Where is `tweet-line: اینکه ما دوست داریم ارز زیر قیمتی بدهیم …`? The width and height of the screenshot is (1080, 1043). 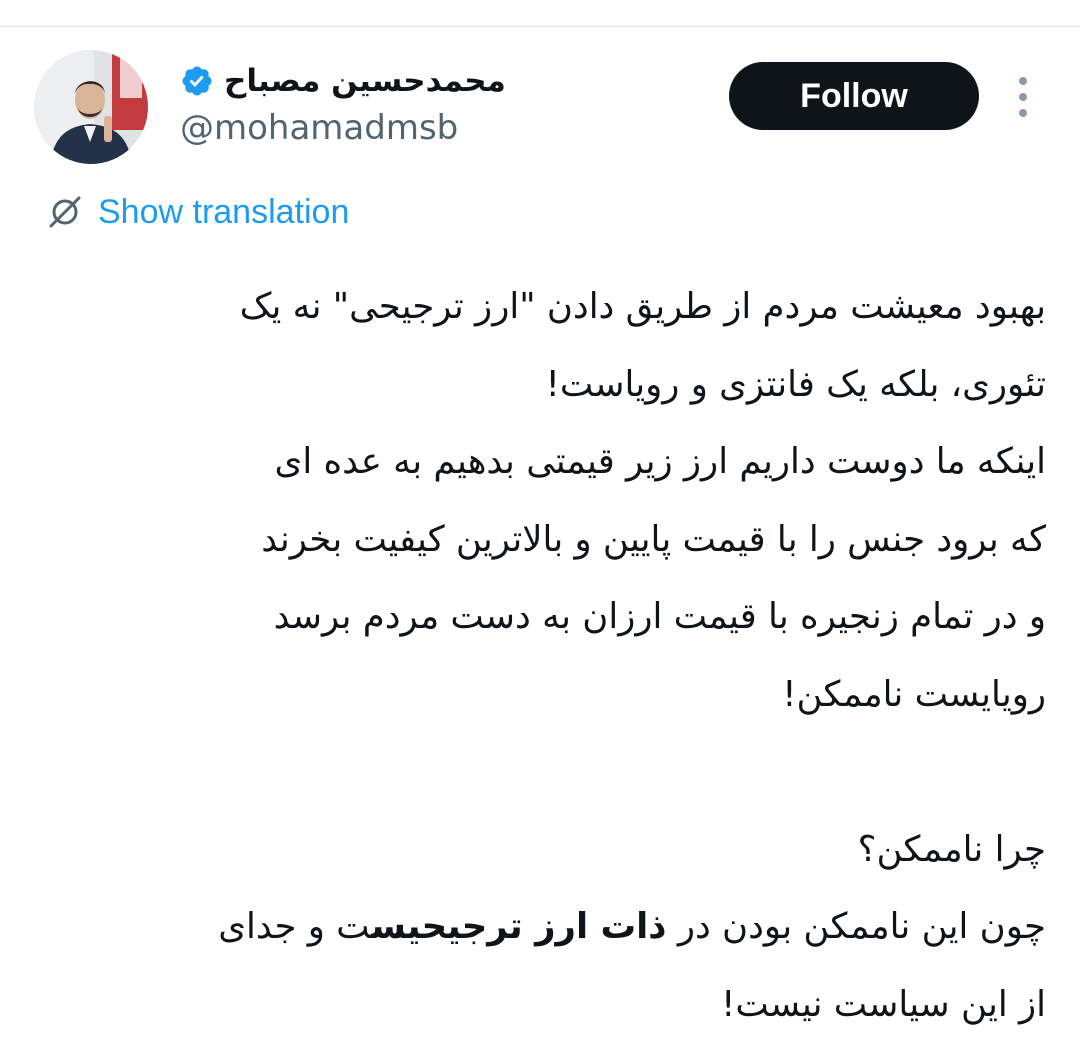
tweet-line: اینکه ما دوست داریم ارز زیر قیمتی بدهیم … is located at coordinates (536, 462).